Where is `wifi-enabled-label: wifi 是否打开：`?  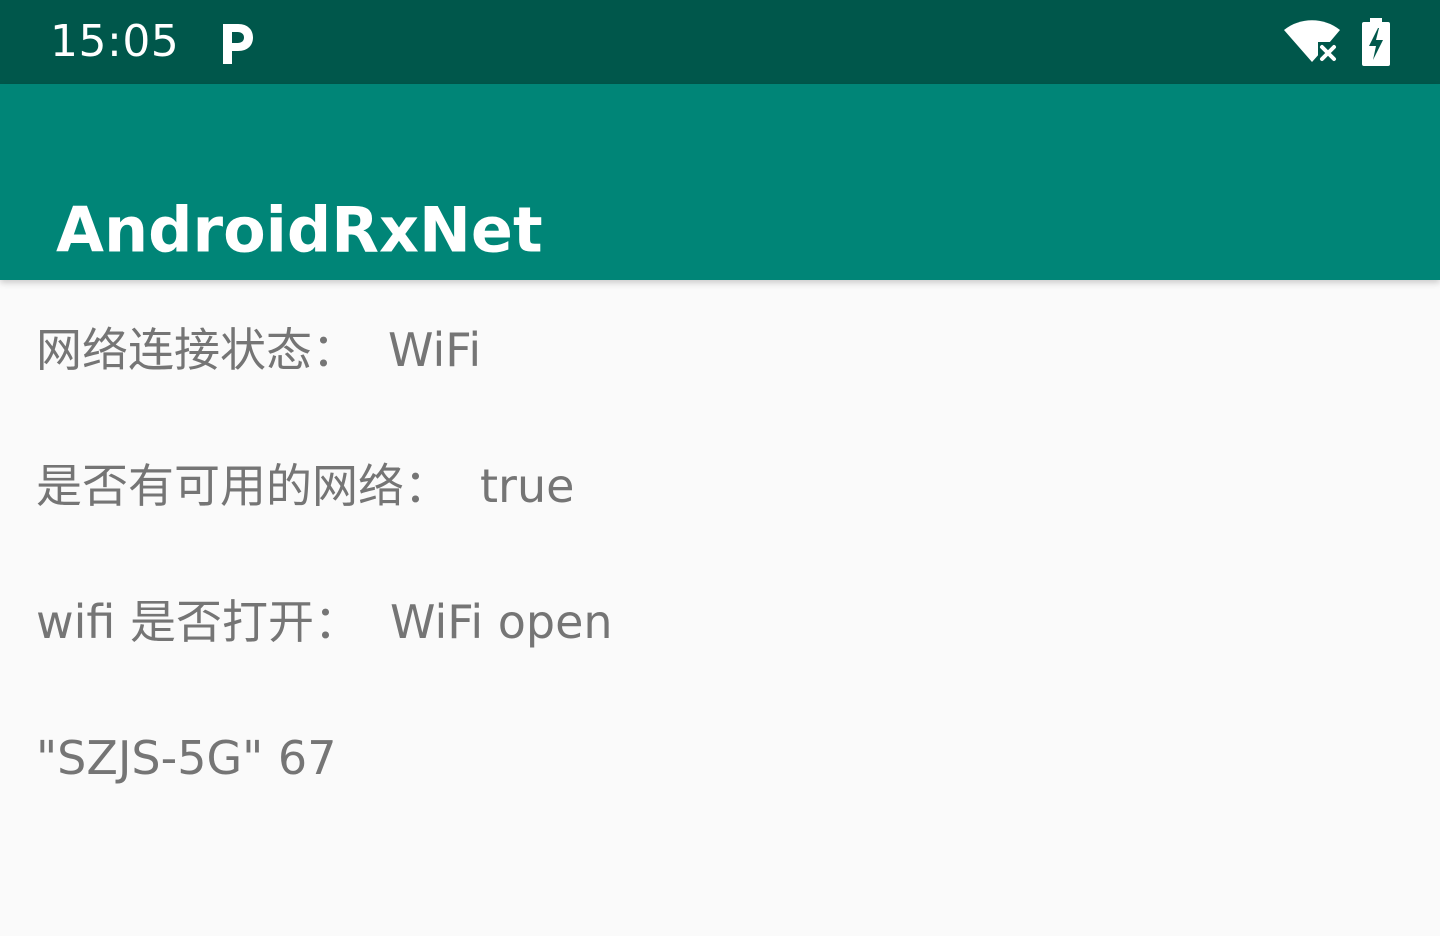 wifi-enabled-label: wifi 是否打开： is located at coordinates (198, 622).